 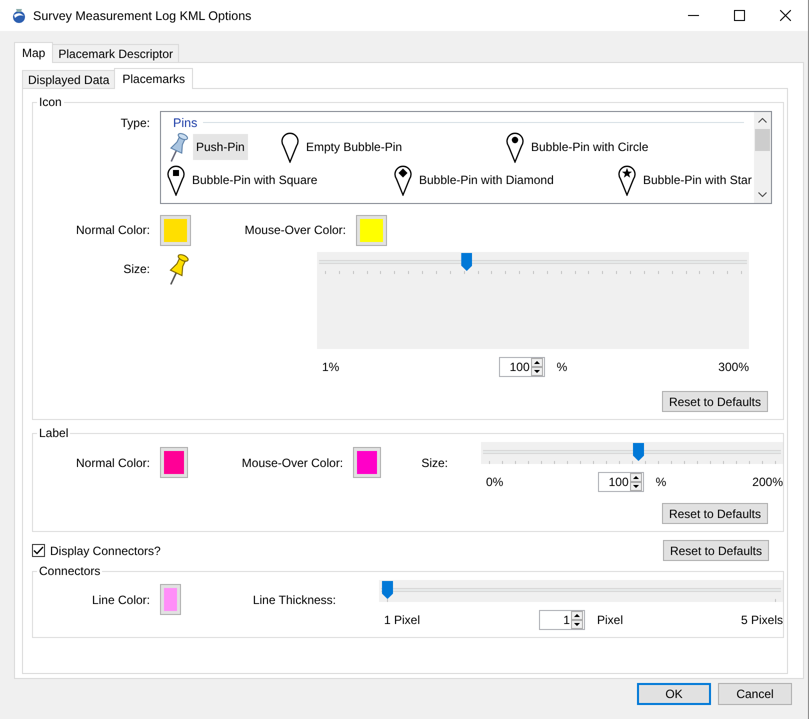 I want to click on line-thickness-label: Line Thickness:, so click(x=294, y=600).